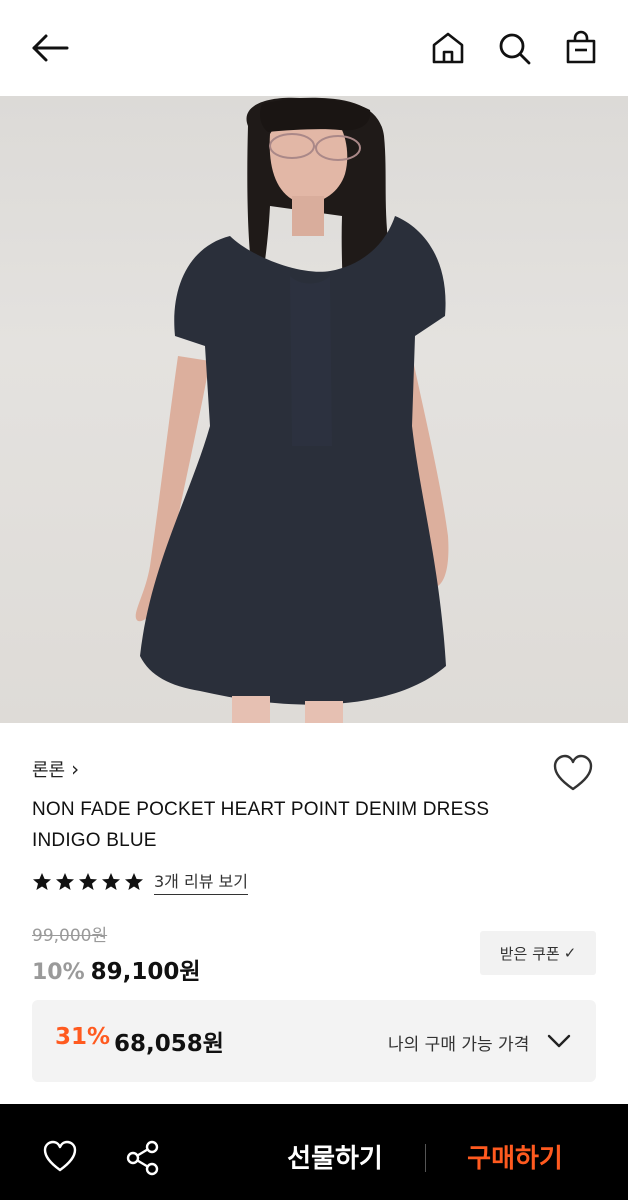  Describe the element at coordinates (70, 936) in the screenshot. I see `original-price: 99,000원` at that location.